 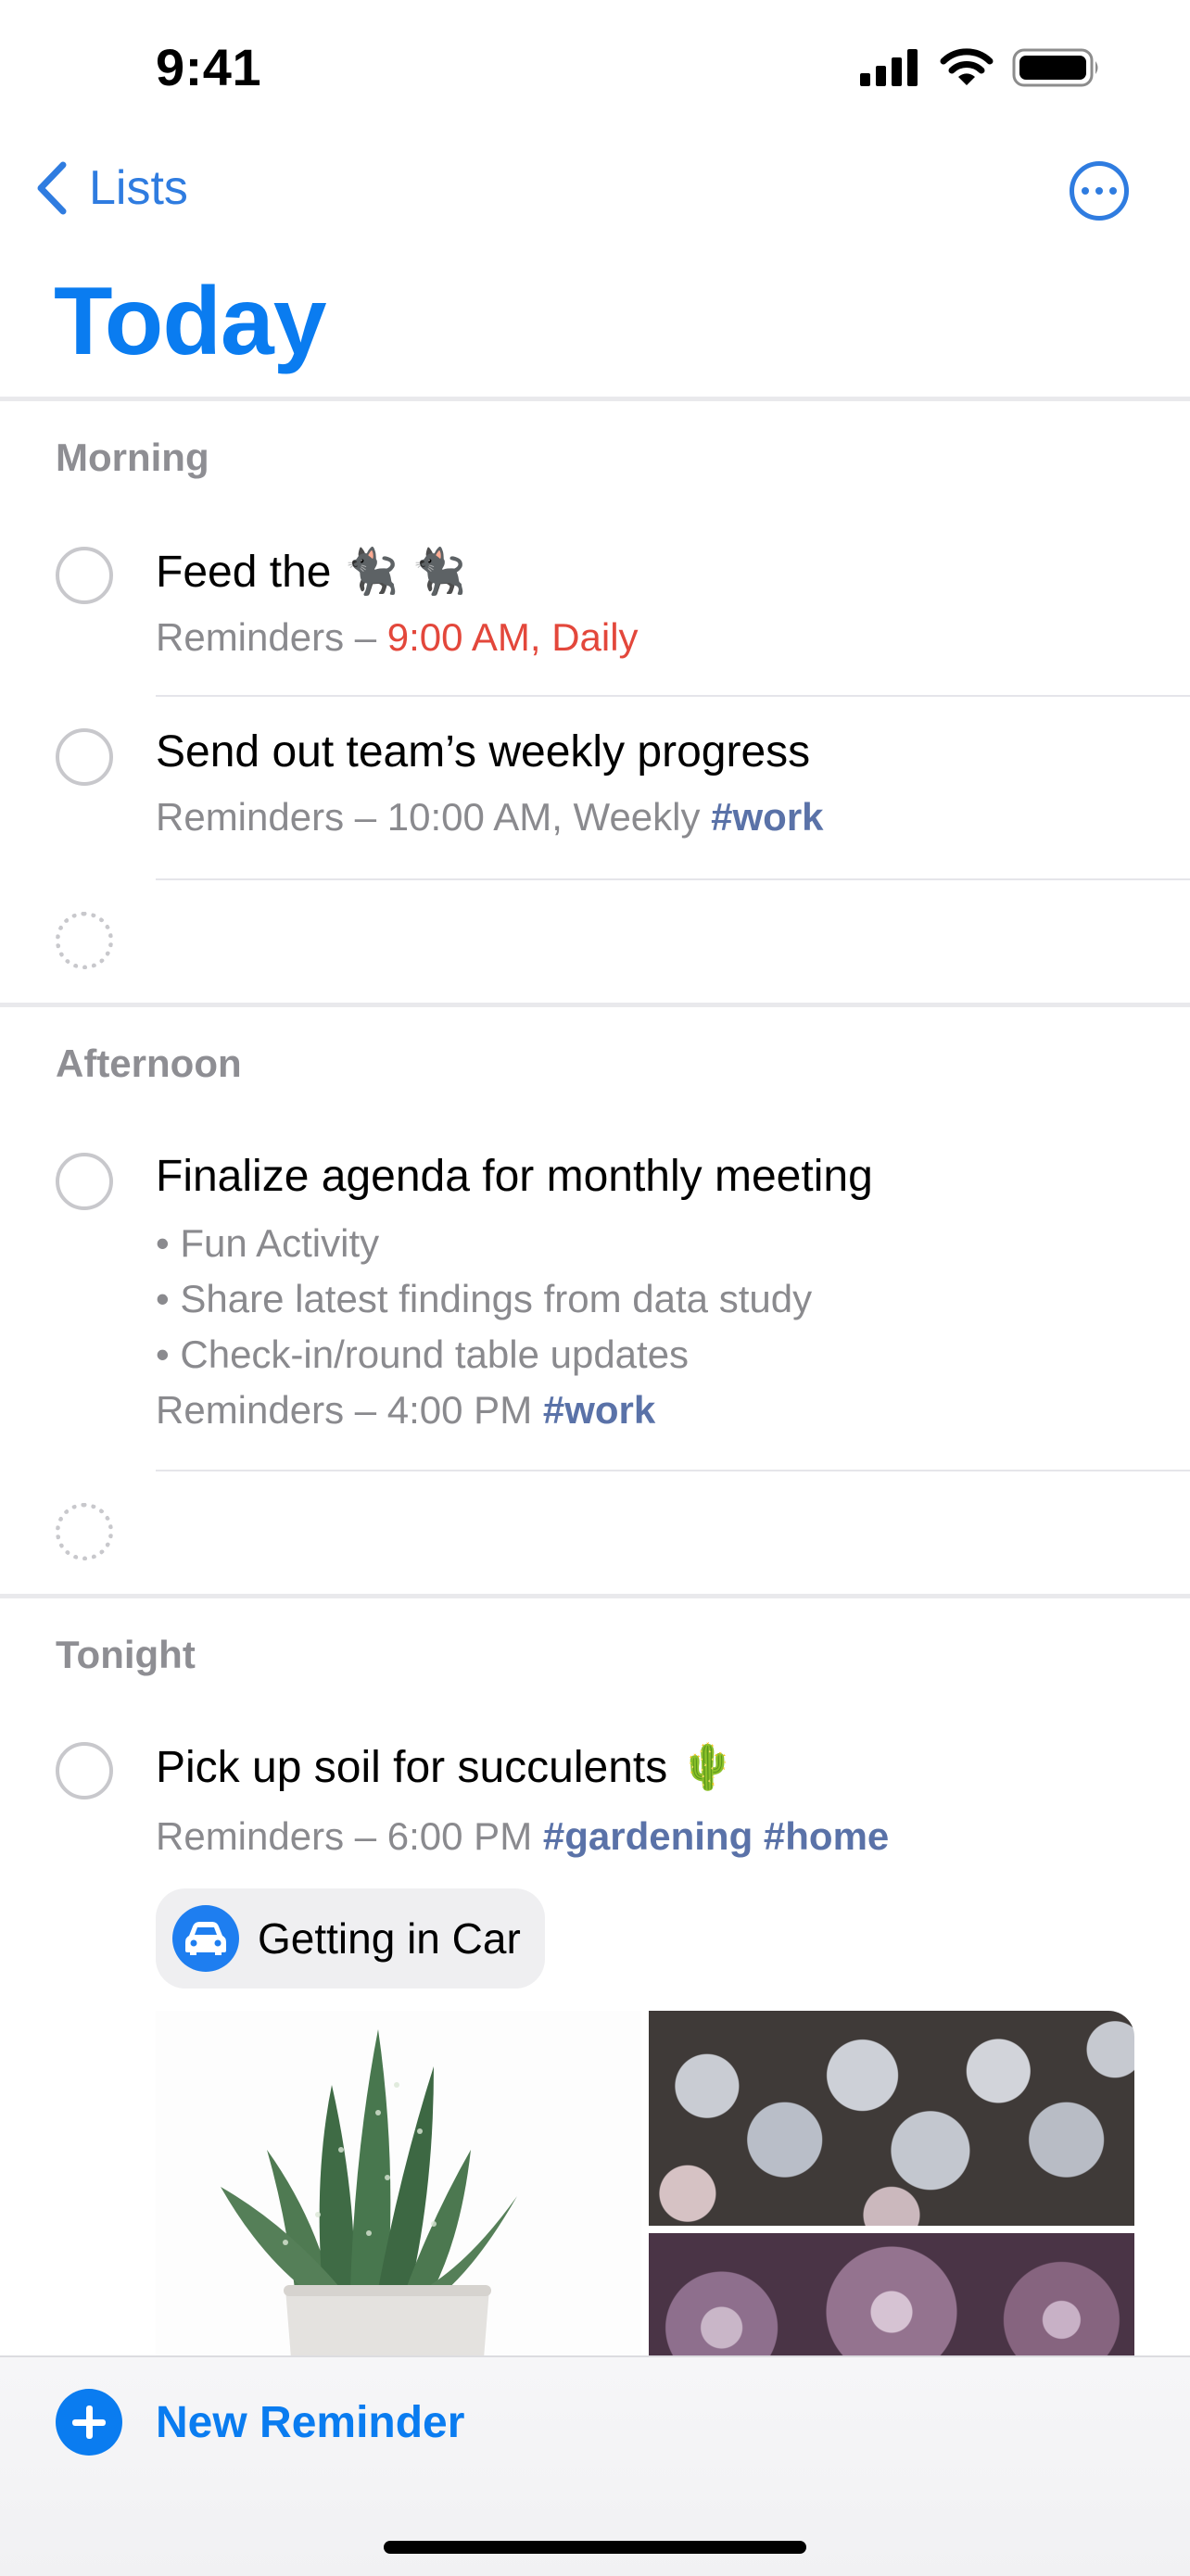 I want to click on tag-home: #home, so click(x=826, y=1836).